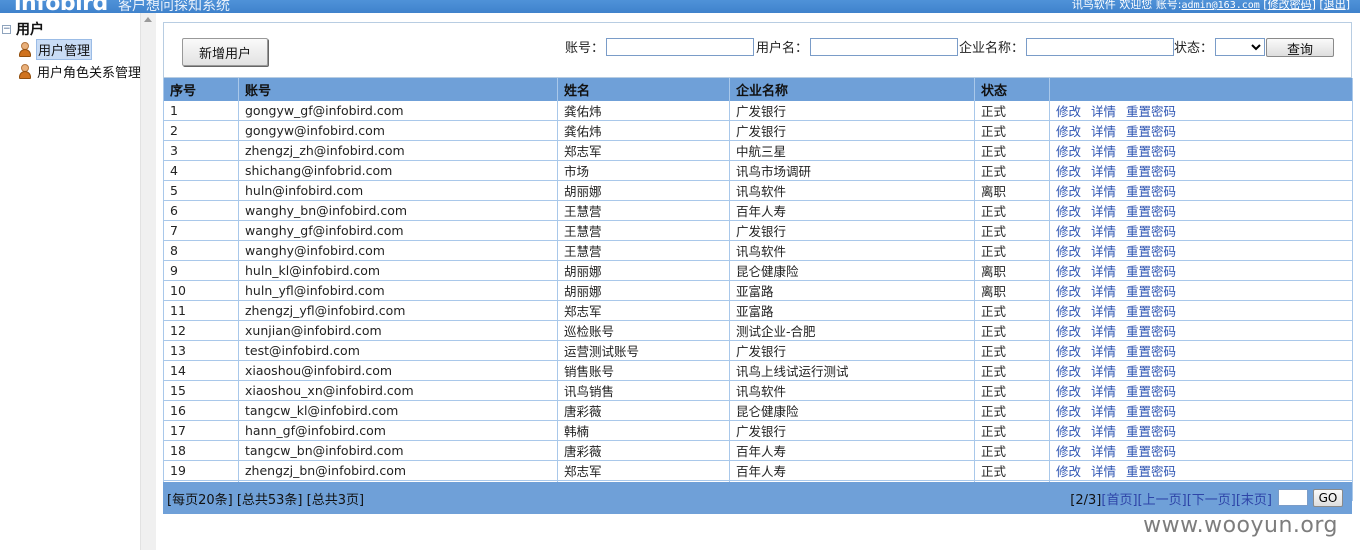 This screenshot has height=550, width=1360. I want to click on page-number-input, so click(1293, 497).